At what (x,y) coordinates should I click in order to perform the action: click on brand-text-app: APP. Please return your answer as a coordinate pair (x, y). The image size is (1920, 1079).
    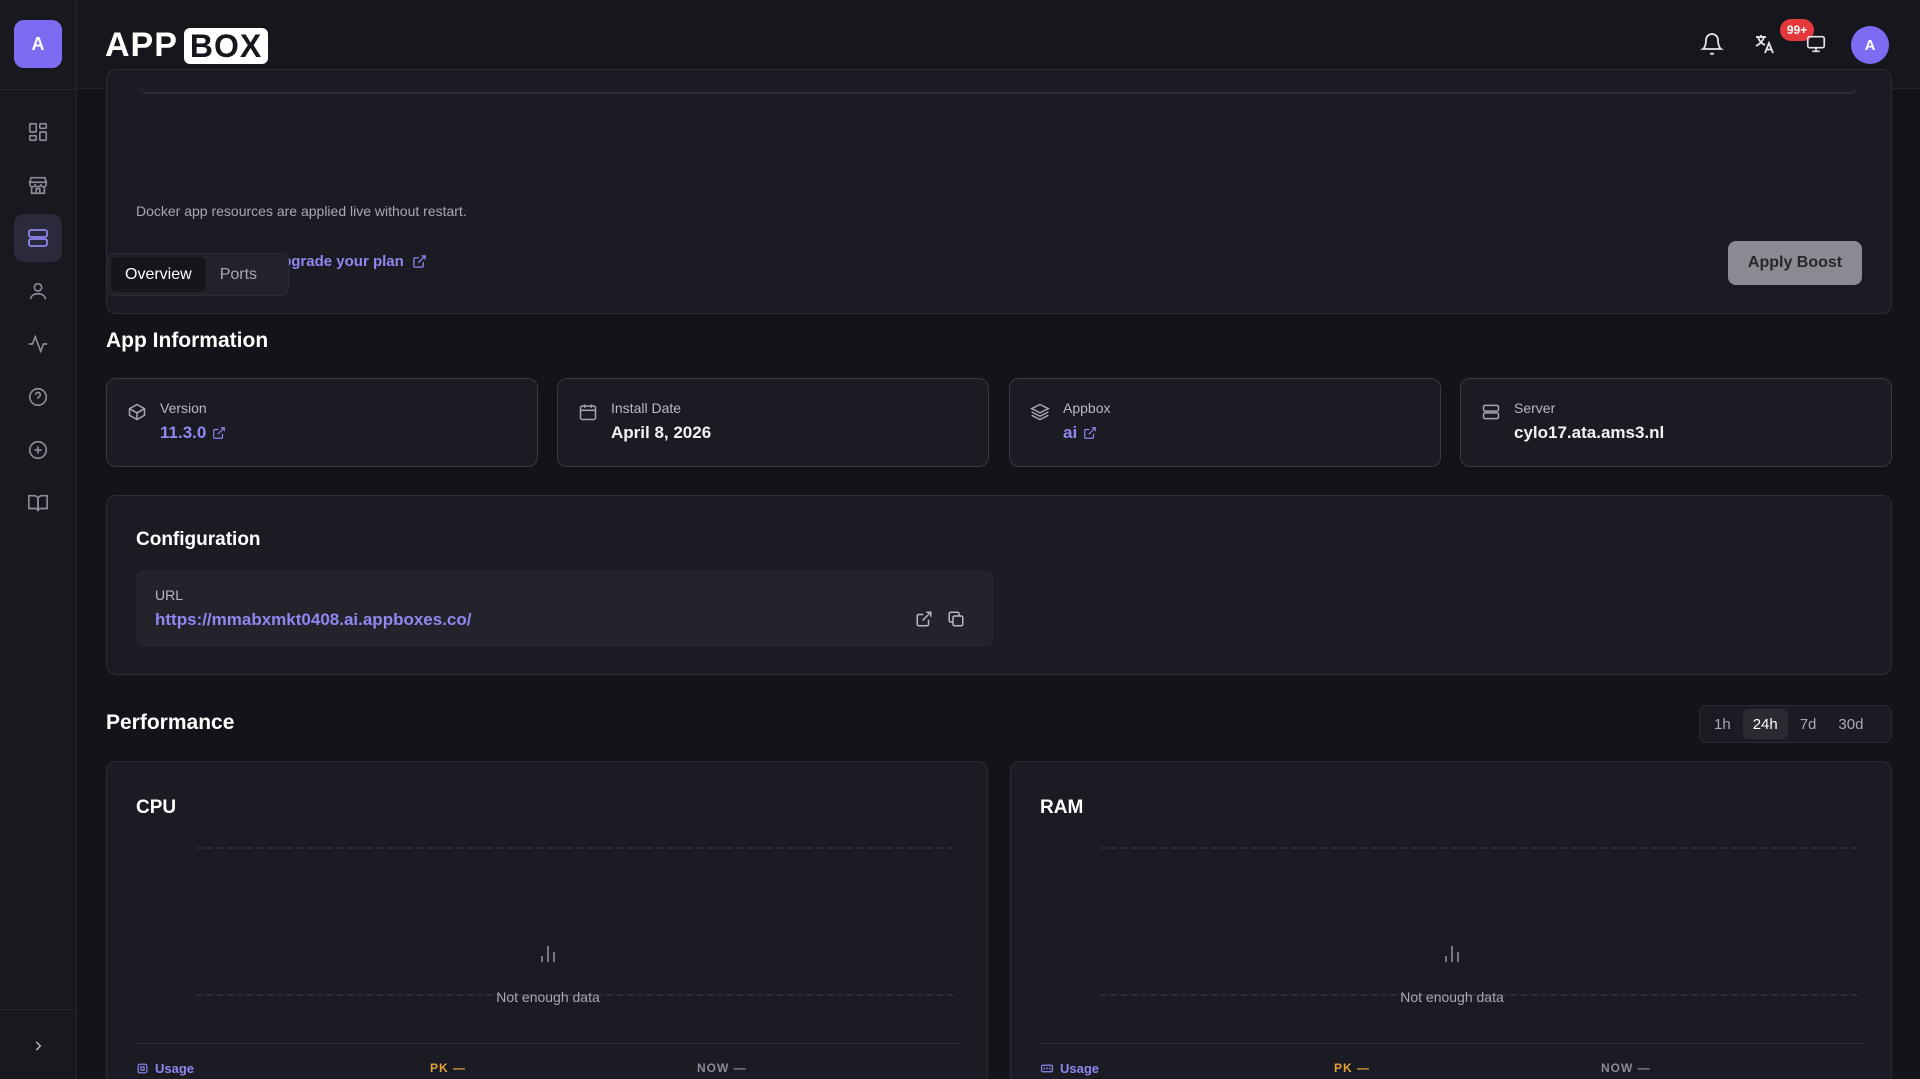
    Looking at the image, I should click on (141, 45).